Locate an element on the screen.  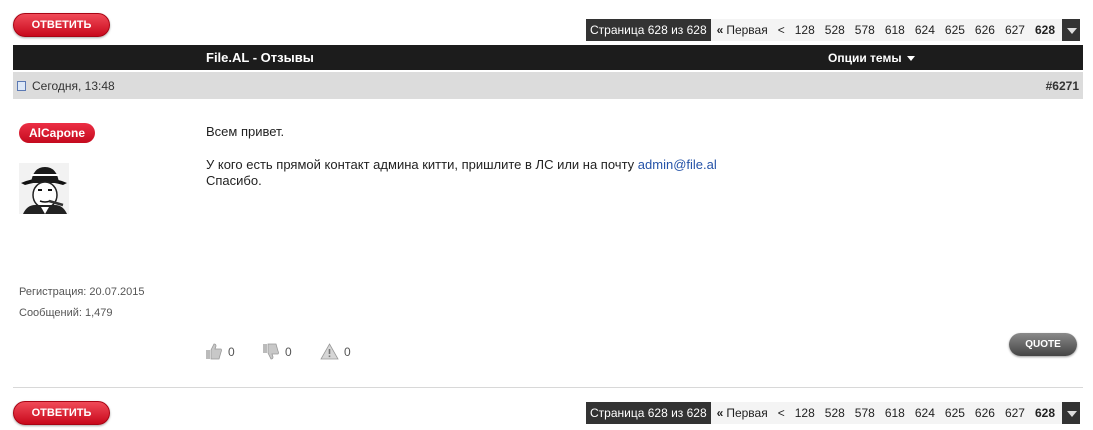
post-date: Сегодня, 13:48 is located at coordinates (73, 86).